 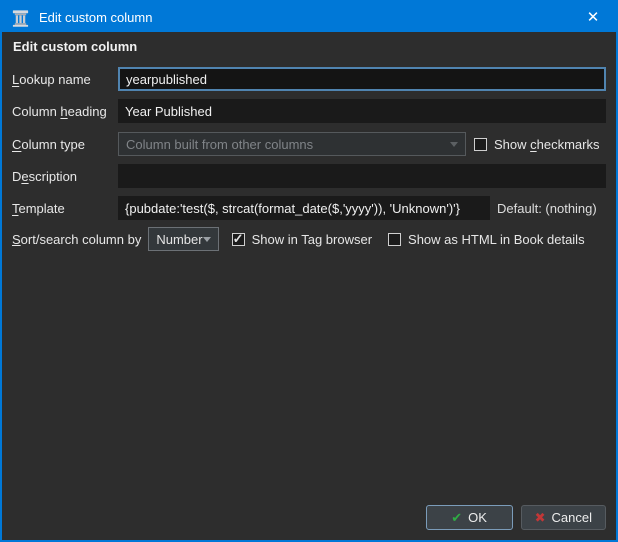 I want to click on lookup-name-row: Lookup name, so click(x=309, y=79).